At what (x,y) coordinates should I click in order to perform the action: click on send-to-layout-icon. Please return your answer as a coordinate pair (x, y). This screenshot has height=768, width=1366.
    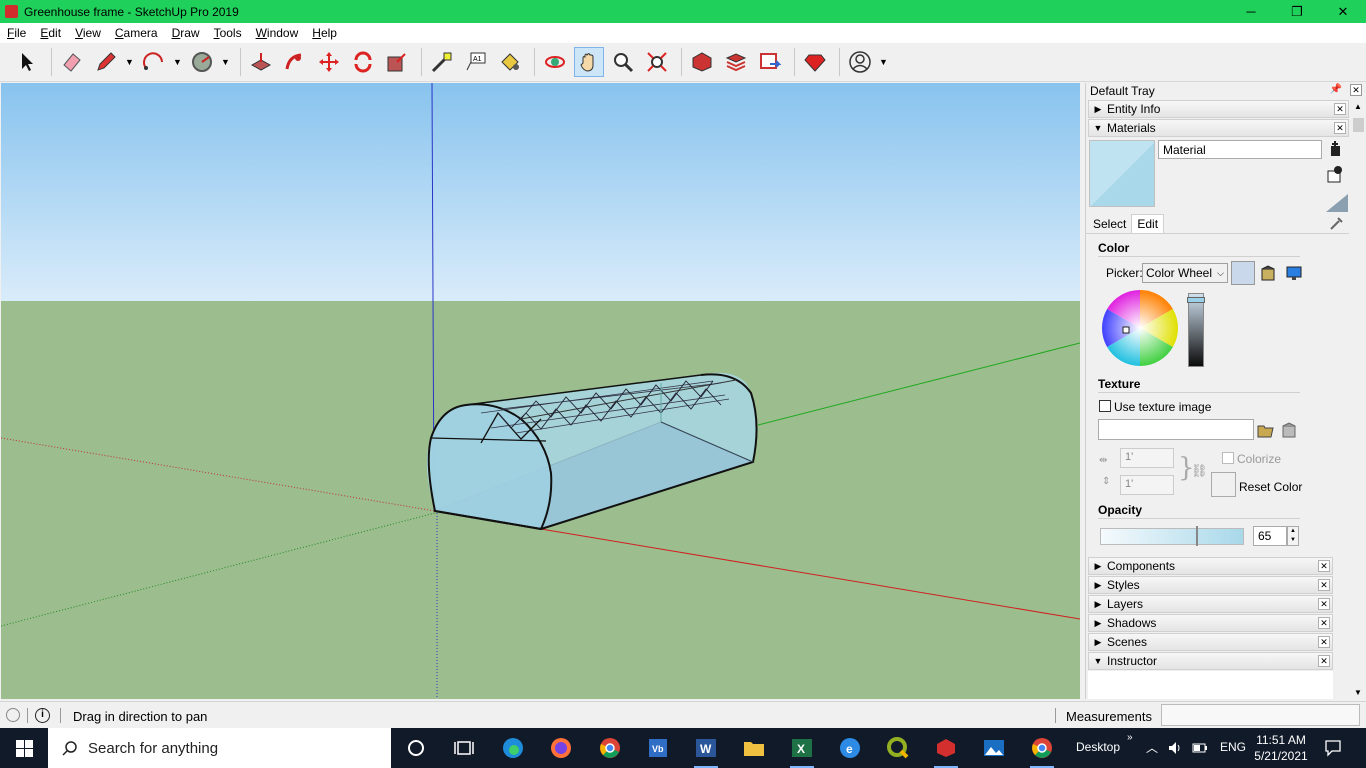
    Looking at the image, I should click on (770, 62).